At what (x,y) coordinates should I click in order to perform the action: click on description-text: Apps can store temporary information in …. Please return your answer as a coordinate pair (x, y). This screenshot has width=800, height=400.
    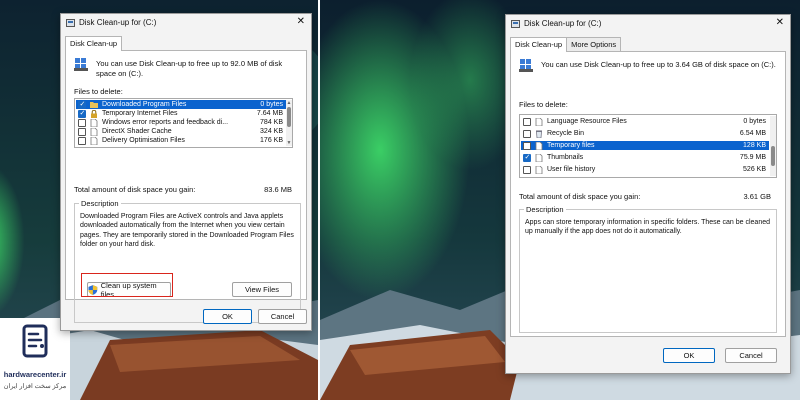
    Looking at the image, I should click on (647, 227).